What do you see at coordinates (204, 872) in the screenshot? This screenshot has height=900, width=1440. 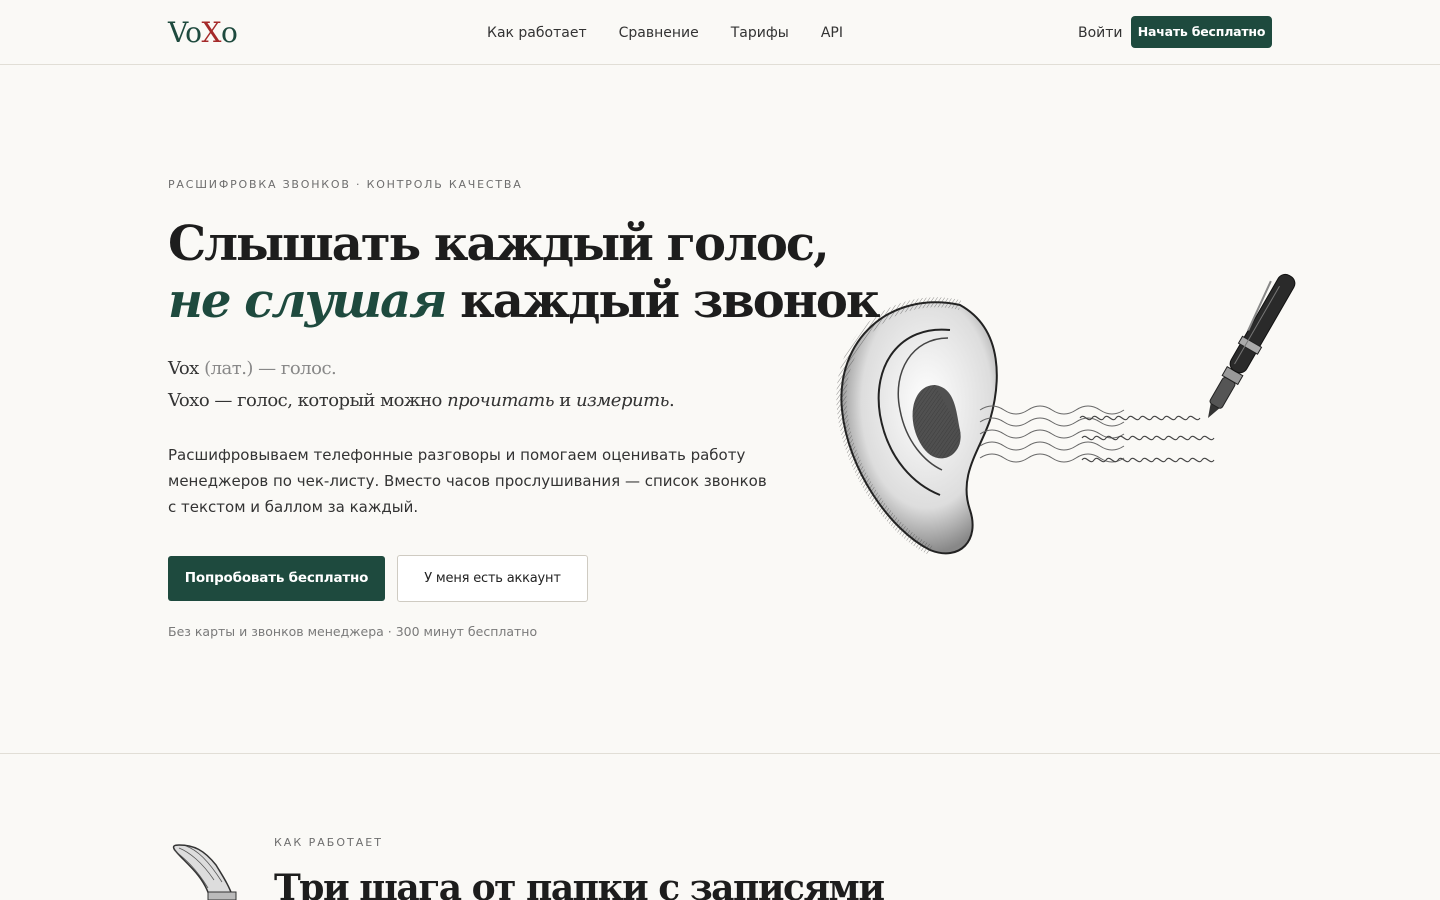 I see `gramophone-icon` at bounding box center [204, 872].